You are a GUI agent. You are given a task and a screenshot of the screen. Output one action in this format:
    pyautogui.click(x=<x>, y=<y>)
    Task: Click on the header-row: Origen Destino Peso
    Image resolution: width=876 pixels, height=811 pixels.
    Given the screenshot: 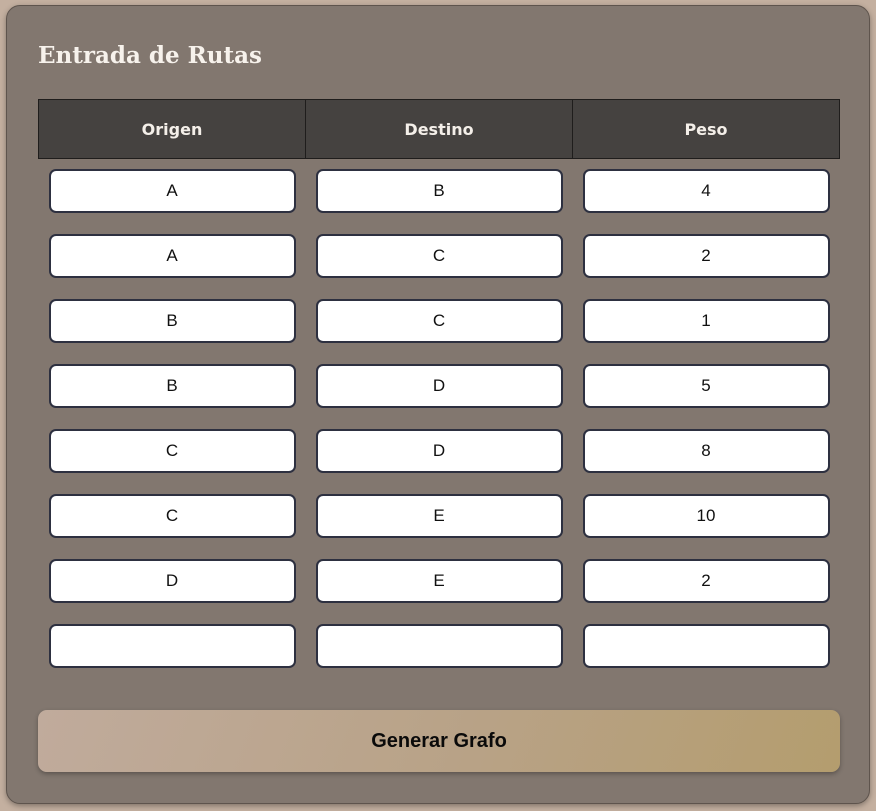 What is the action you would take?
    pyautogui.click(x=439, y=129)
    